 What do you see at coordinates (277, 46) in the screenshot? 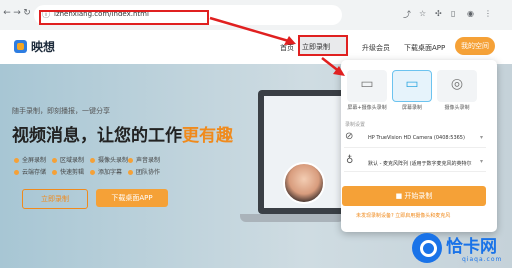
I see `annotation-arrows` at bounding box center [277, 46].